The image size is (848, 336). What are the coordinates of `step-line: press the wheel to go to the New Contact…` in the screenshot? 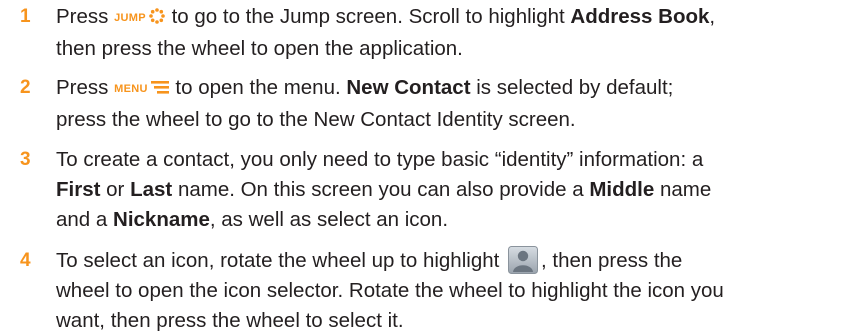 It's located at (316, 119).